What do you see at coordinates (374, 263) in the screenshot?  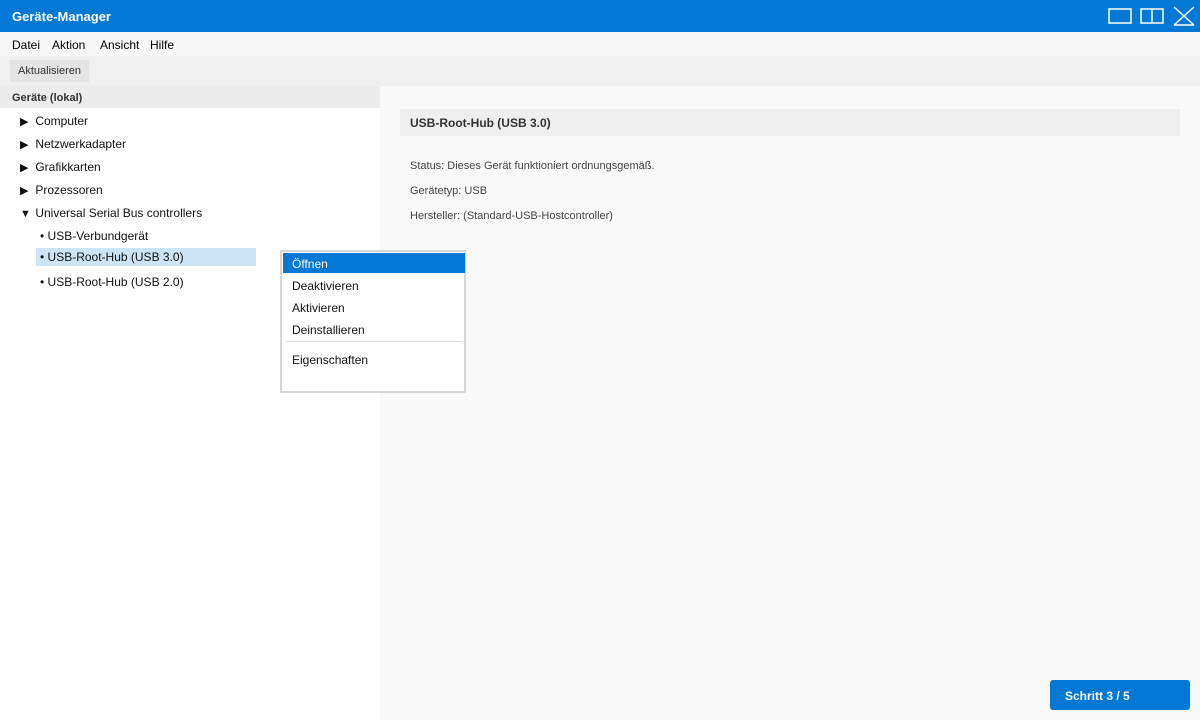 I see `context-menu-open: Öffnen` at bounding box center [374, 263].